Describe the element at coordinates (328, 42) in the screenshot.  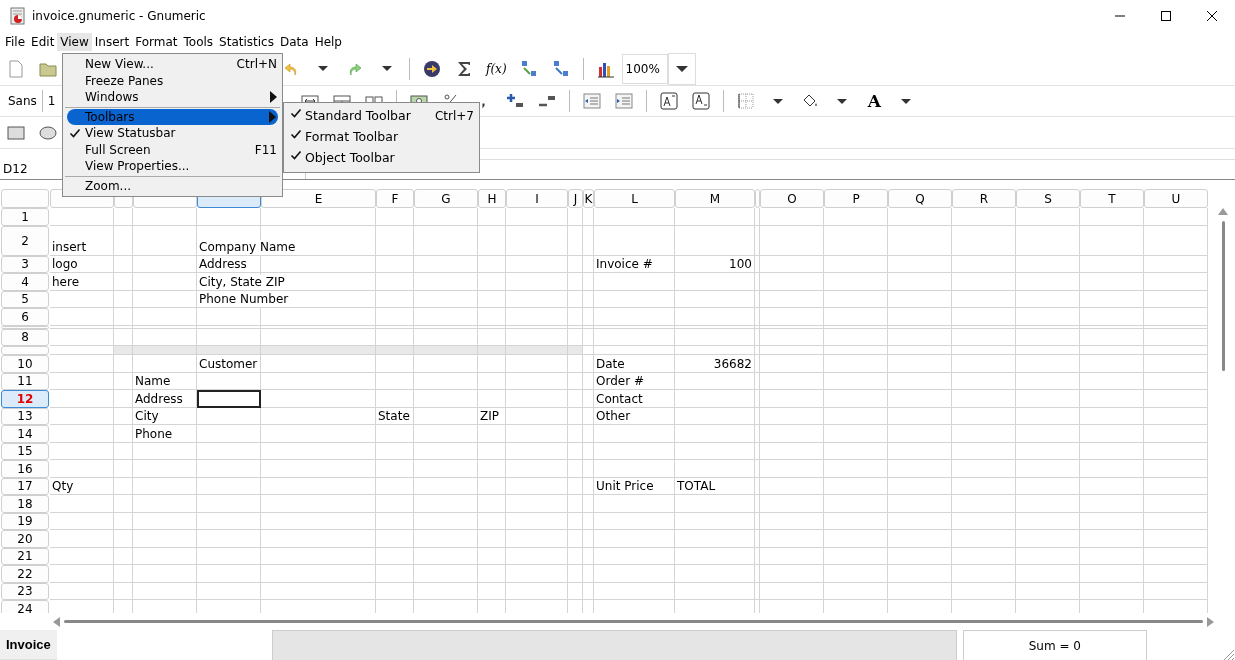
I see `menu-item: Help` at that location.